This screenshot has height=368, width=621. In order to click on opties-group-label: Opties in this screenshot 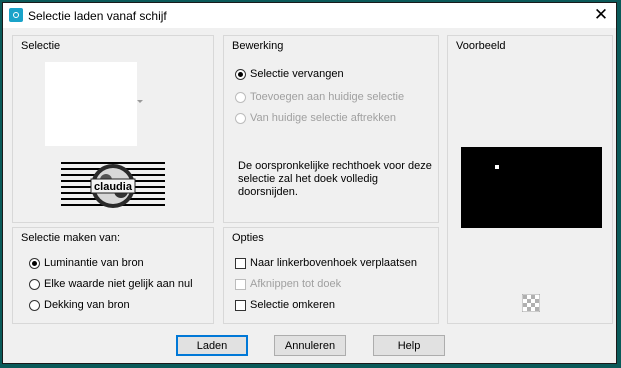, I will do `click(248, 238)`.